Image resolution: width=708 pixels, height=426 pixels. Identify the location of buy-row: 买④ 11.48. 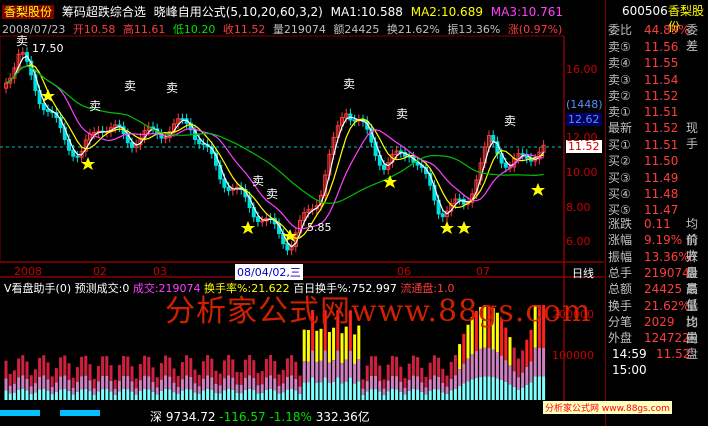
(658, 194).